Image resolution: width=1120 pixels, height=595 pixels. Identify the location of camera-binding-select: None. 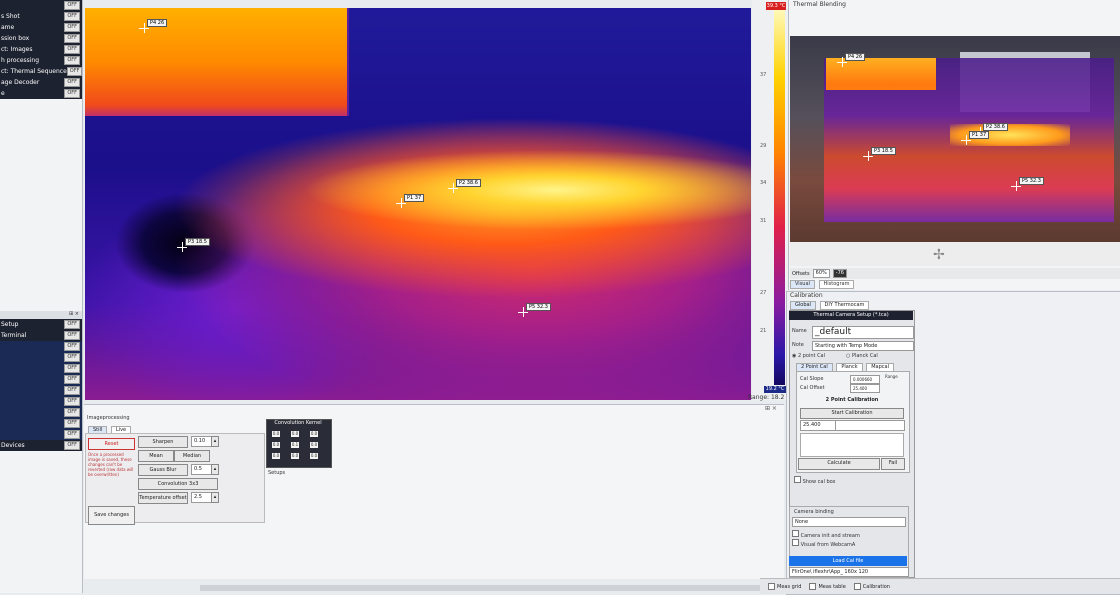
(849, 522).